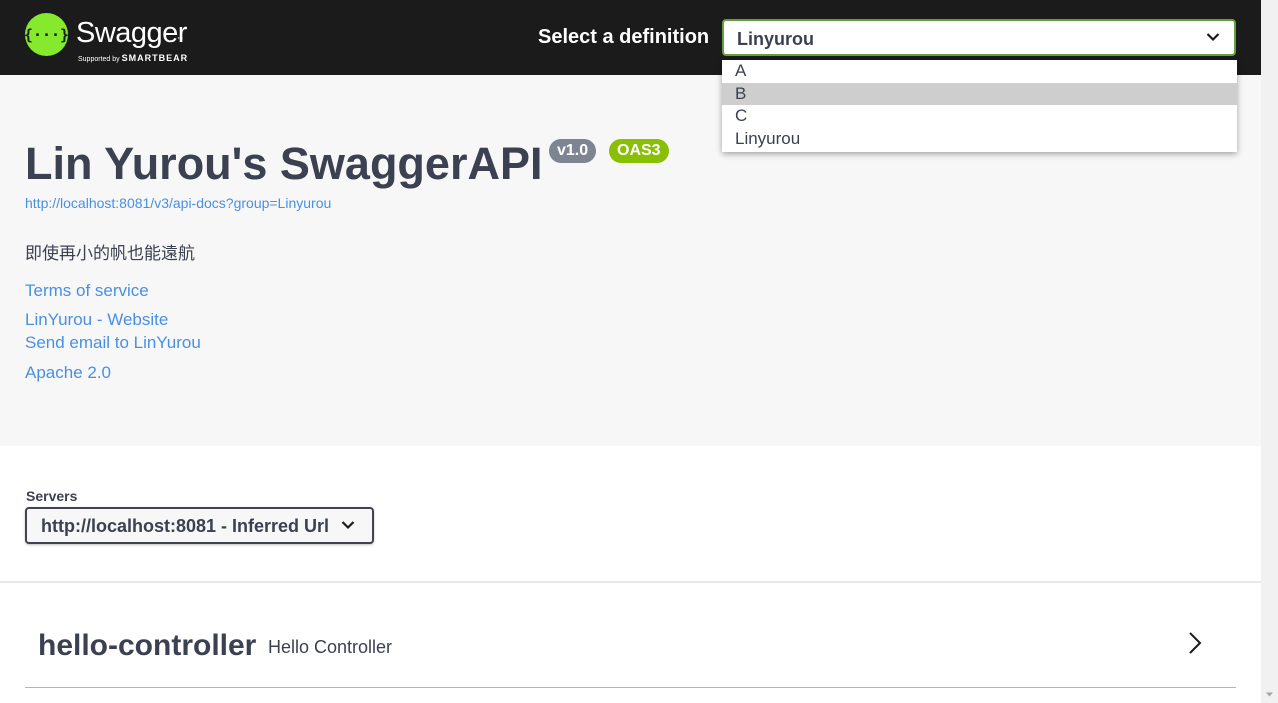  I want to click on servers-select: http://localhost:8081 - Inferred Url, so click(199, 525).